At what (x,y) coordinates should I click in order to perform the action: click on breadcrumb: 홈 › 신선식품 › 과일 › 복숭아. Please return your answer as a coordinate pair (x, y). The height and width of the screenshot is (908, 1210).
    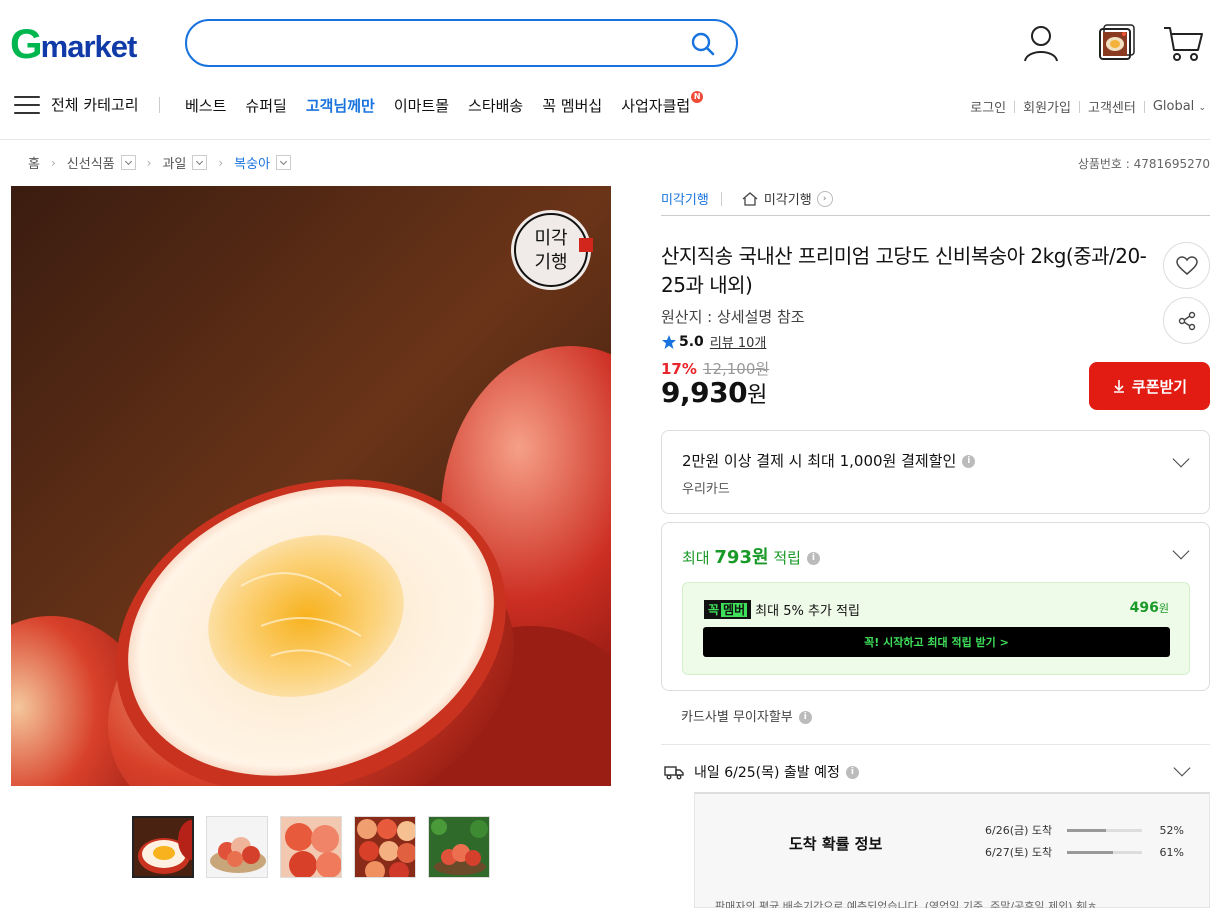
    Looking at the image, I should click on (160, 162).